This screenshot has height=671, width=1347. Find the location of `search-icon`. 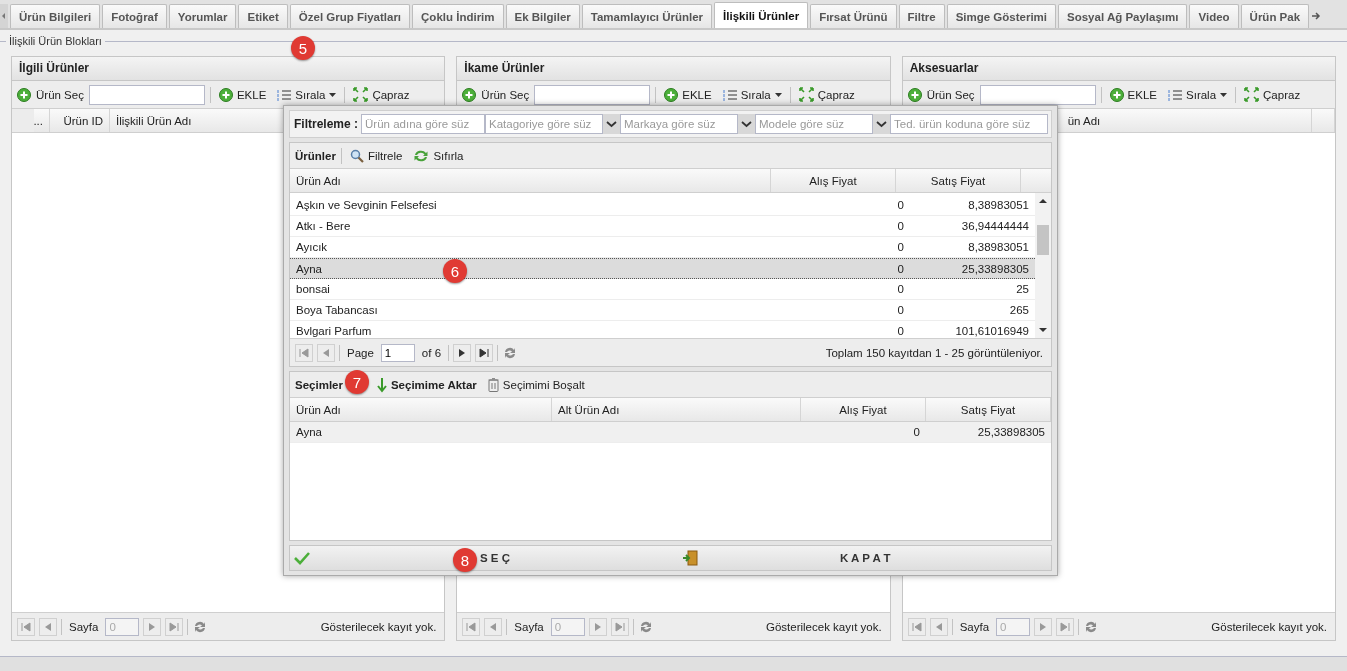

search-icon is located at coordinates (356, 155).